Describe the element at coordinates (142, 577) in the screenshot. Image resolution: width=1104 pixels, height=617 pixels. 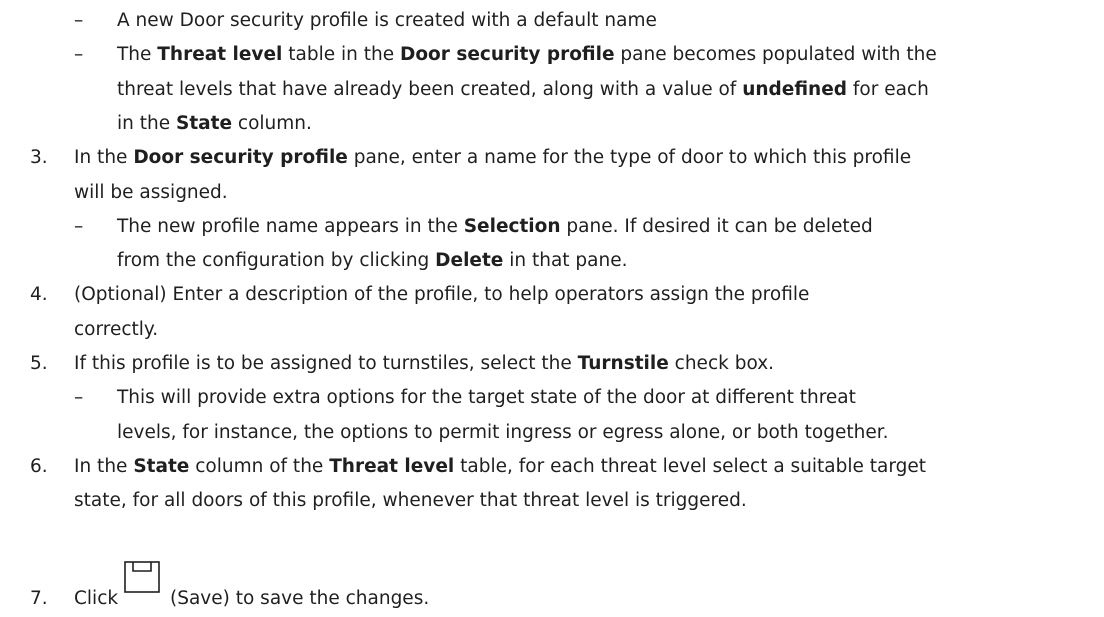
I see `save-icon` at that location.